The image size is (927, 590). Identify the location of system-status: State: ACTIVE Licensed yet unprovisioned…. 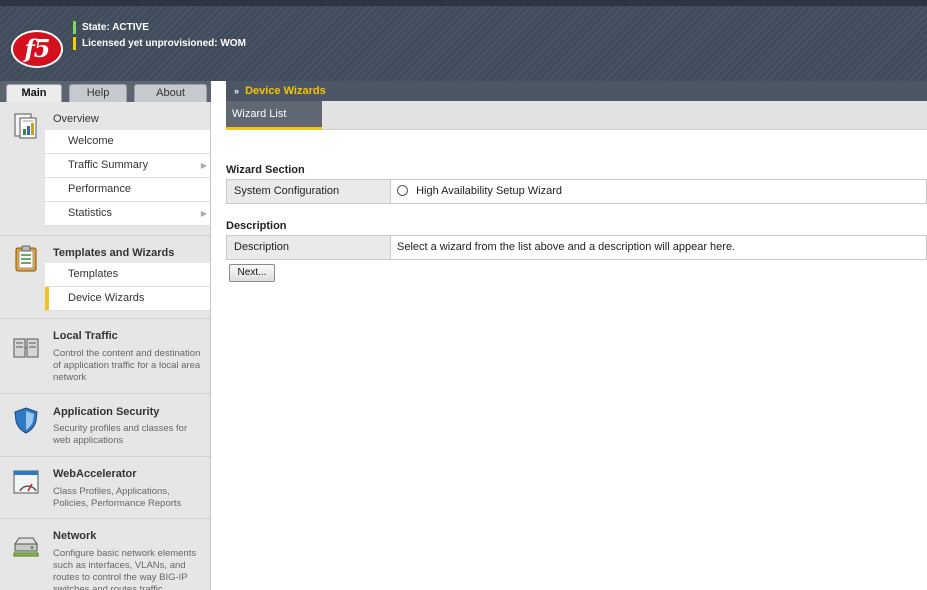
(159, 35).